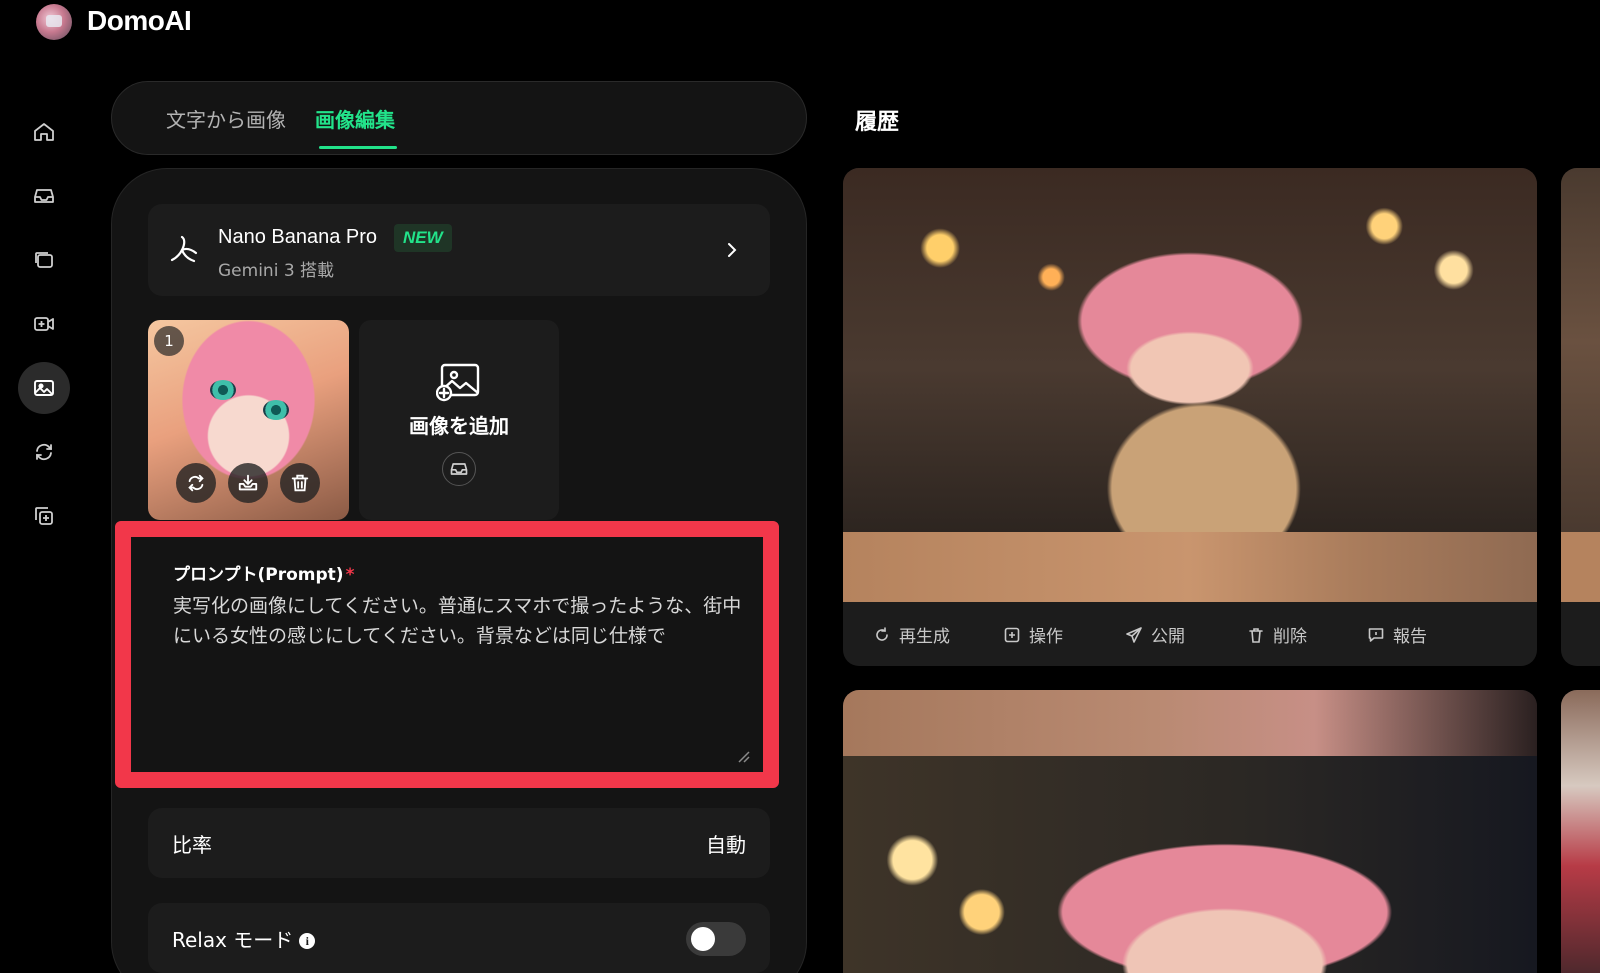  What do you see at coordinates (1134, 634) in the screenshot?
I see `send-icon` at bounding box center [1134, 634].